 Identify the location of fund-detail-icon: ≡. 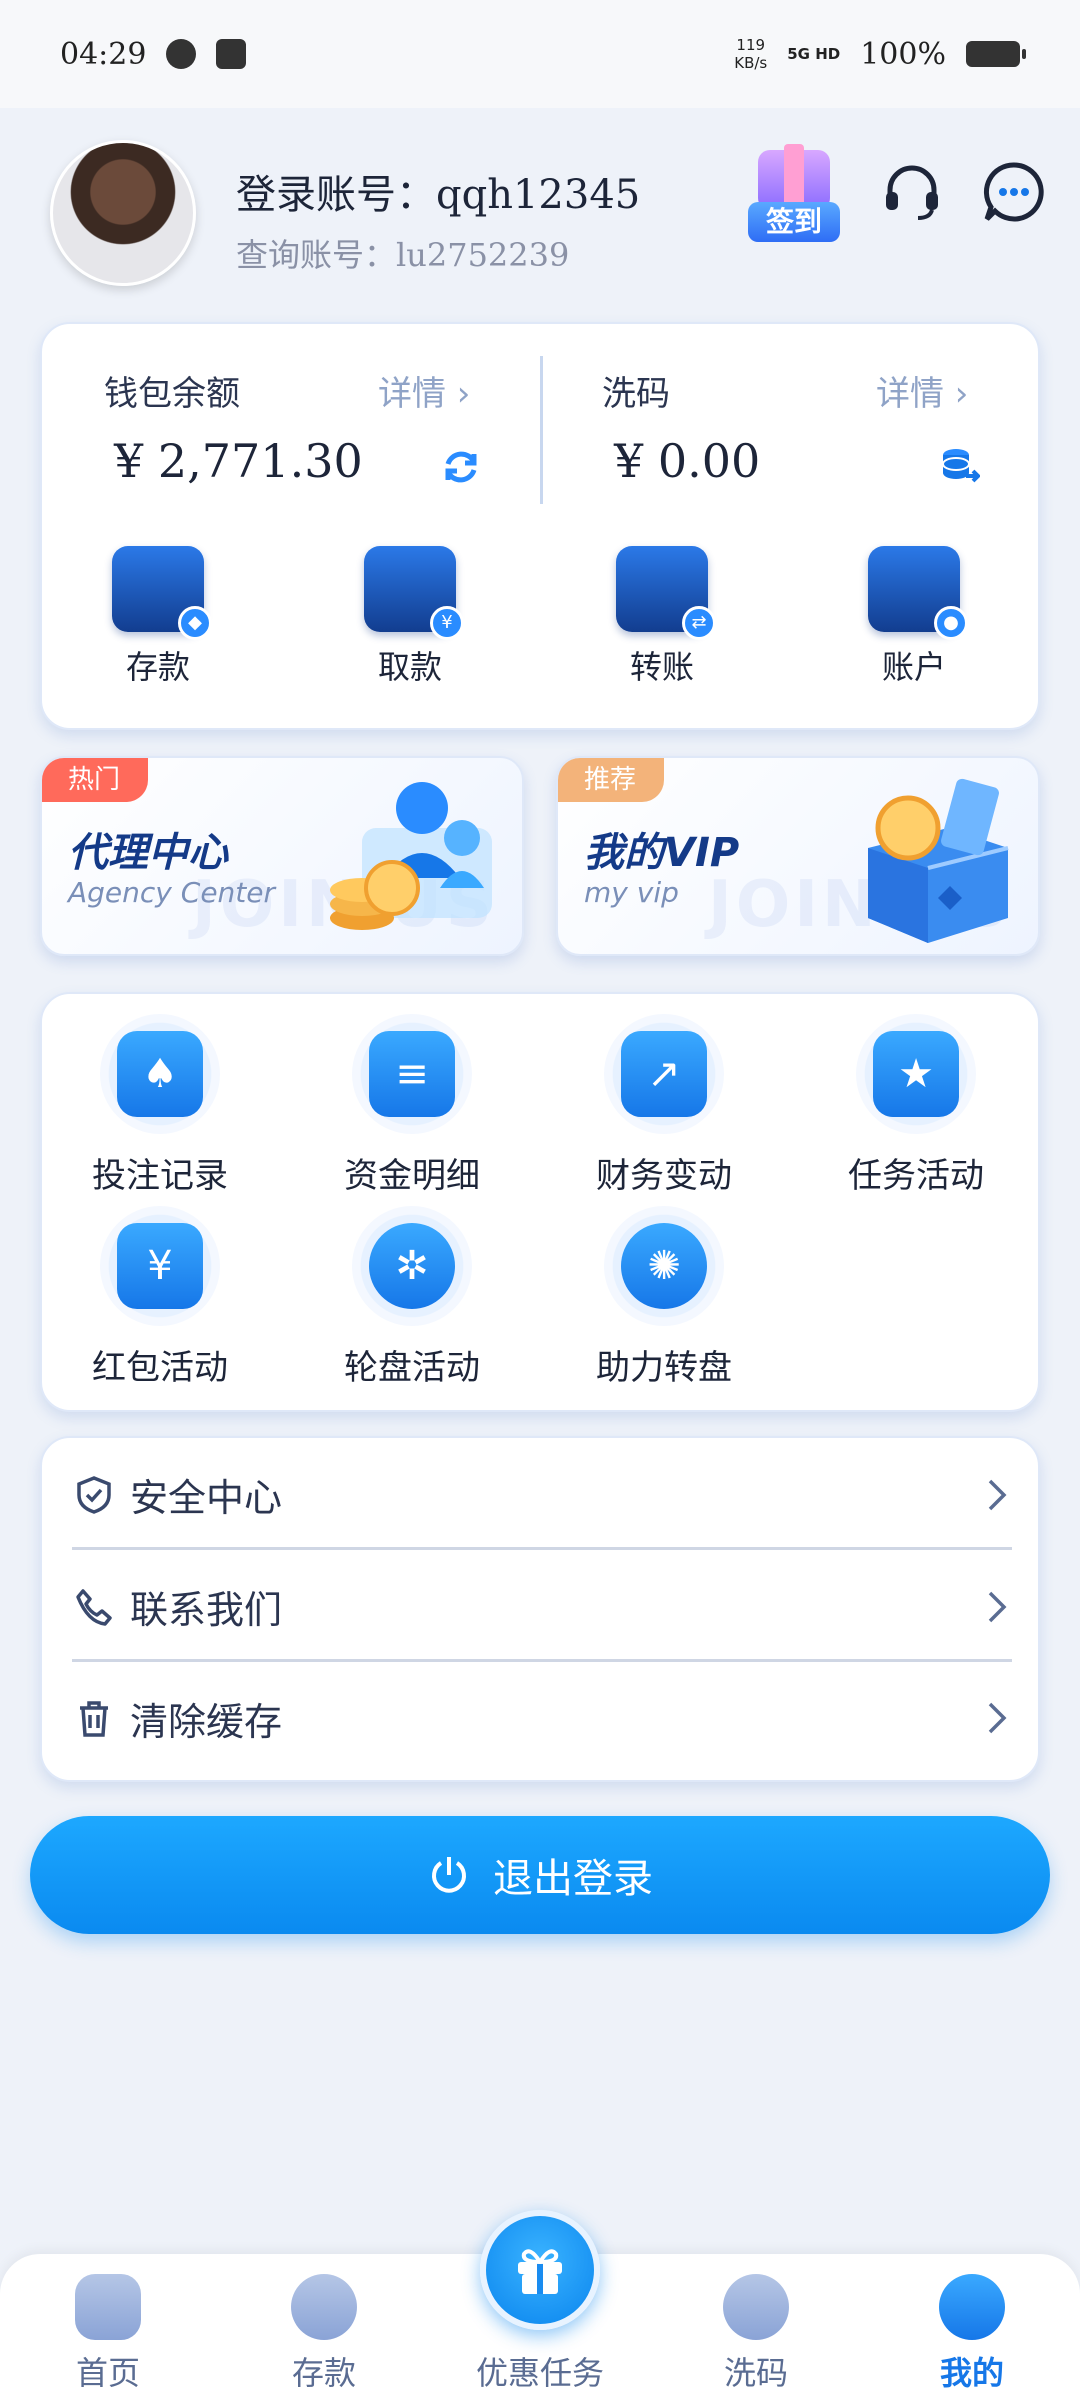
(412, 1074).